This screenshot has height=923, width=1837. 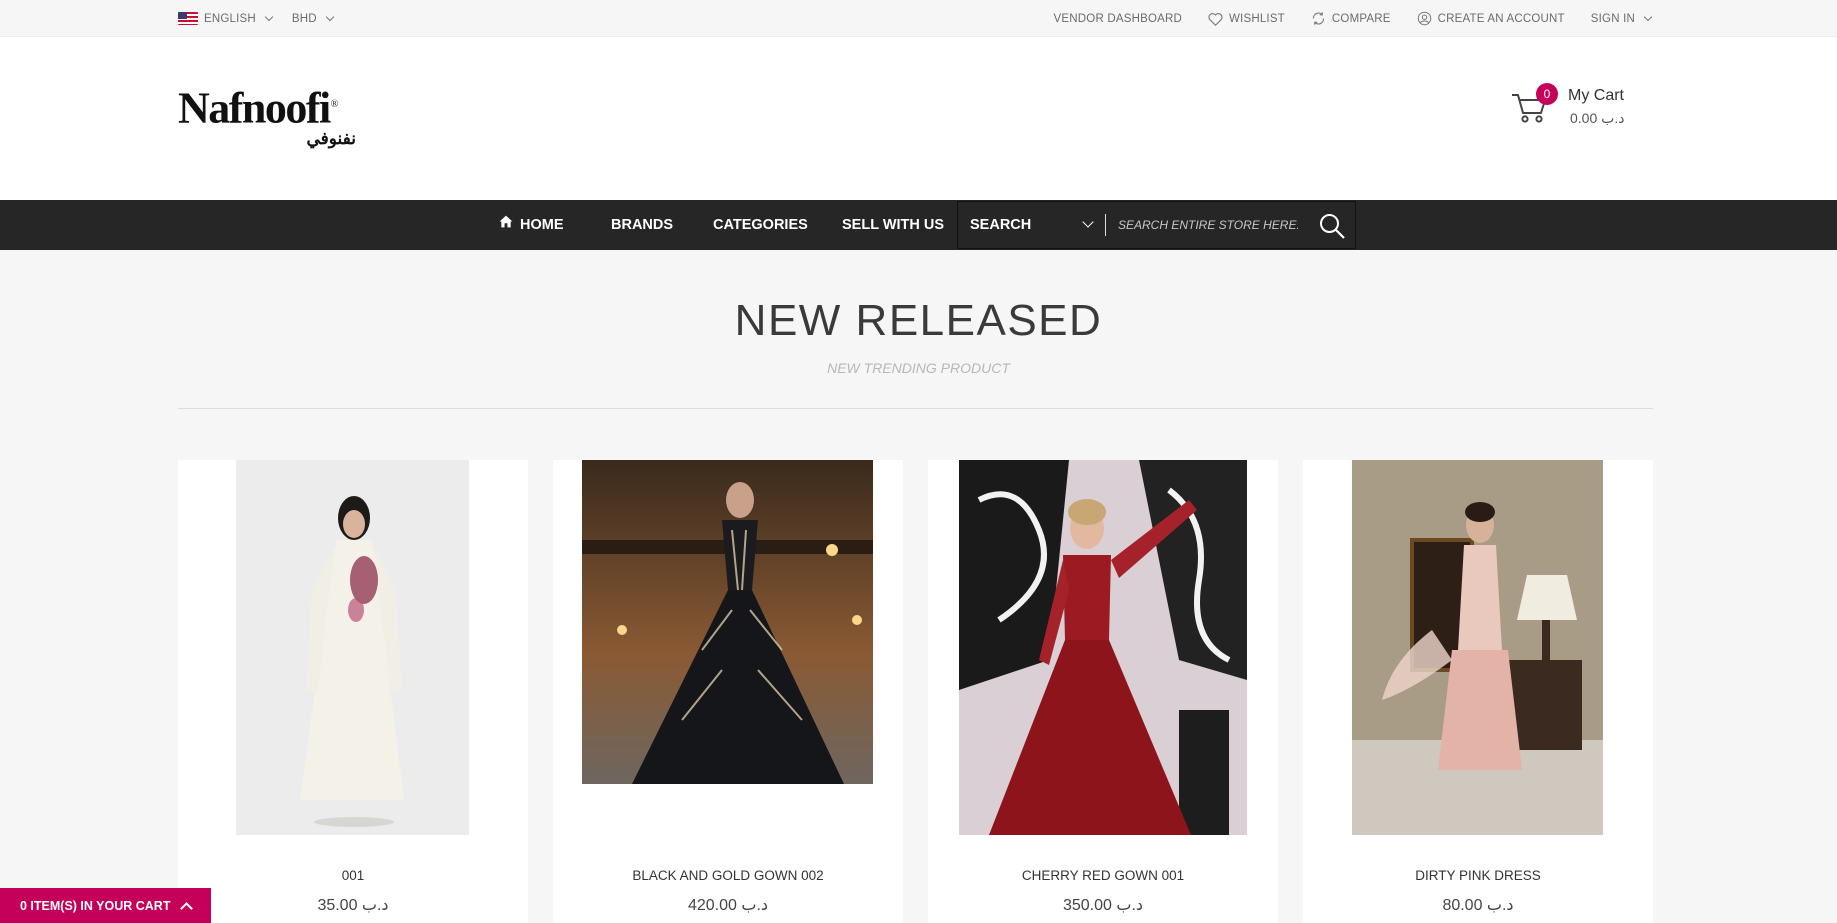 I want to click on cart-summary-strip: 0 ITEM(S) IN YOUR CART, so click(x=105, y=905).